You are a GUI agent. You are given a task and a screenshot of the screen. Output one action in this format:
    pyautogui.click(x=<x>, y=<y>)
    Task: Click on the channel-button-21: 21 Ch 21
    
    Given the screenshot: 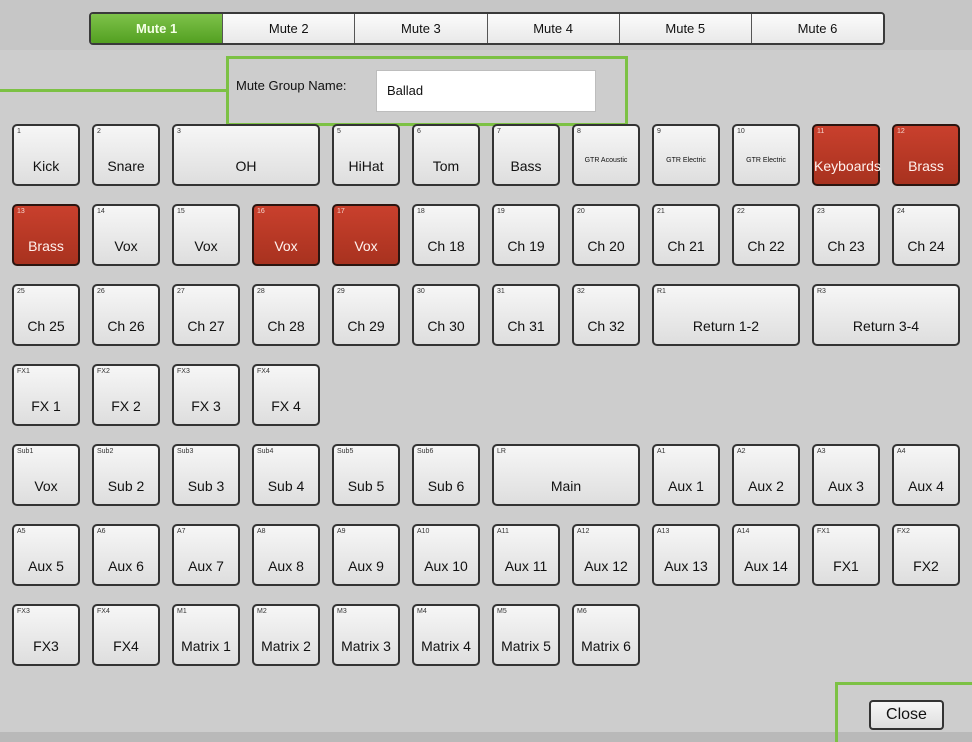 What is the action you would take?
    pyautogui.click(x=686, y=235)
    